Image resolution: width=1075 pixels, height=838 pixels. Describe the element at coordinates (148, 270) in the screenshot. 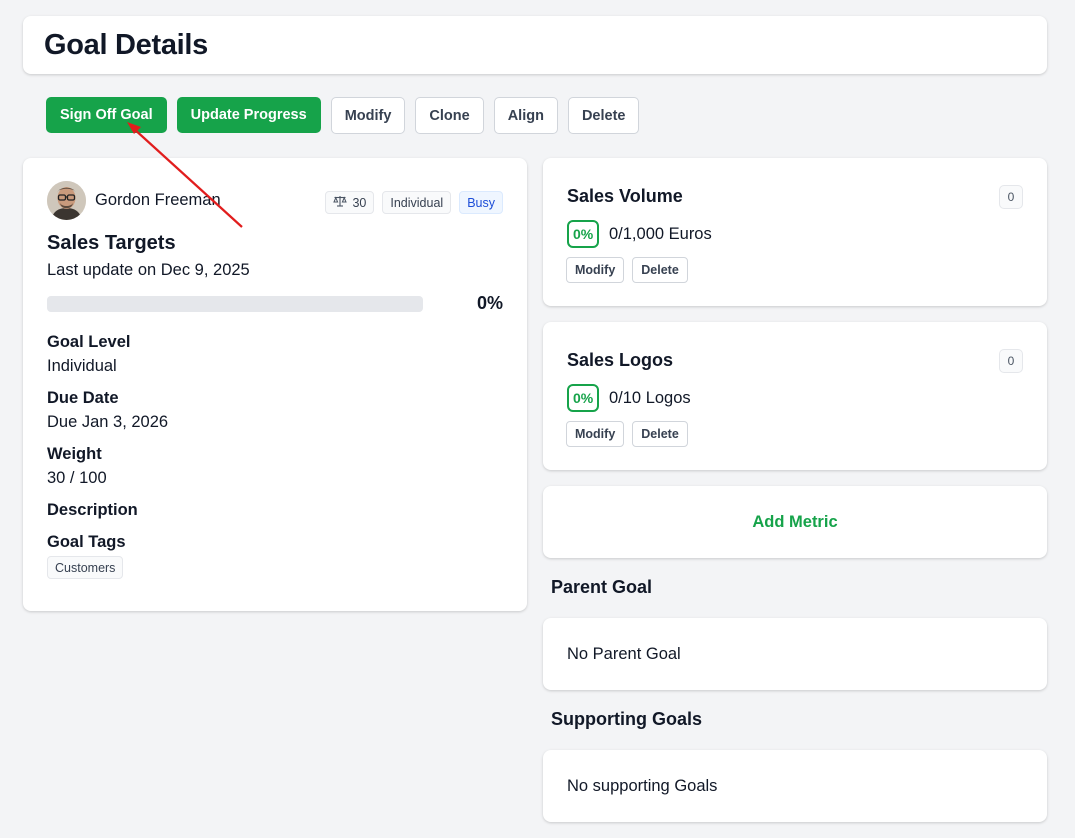

I see `last-update: Last update on Dec 9, 2025` at that location.